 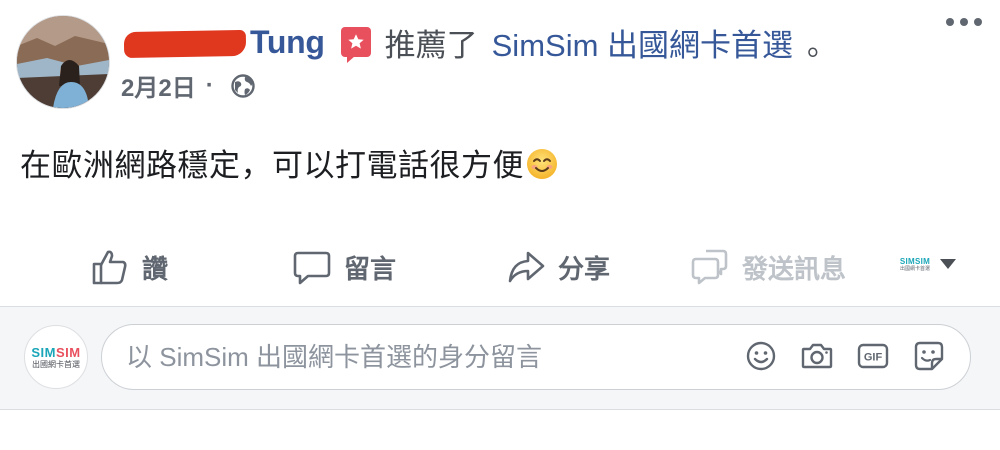 I want to click on emoji-picker-icon, so click(x=761, y=356).